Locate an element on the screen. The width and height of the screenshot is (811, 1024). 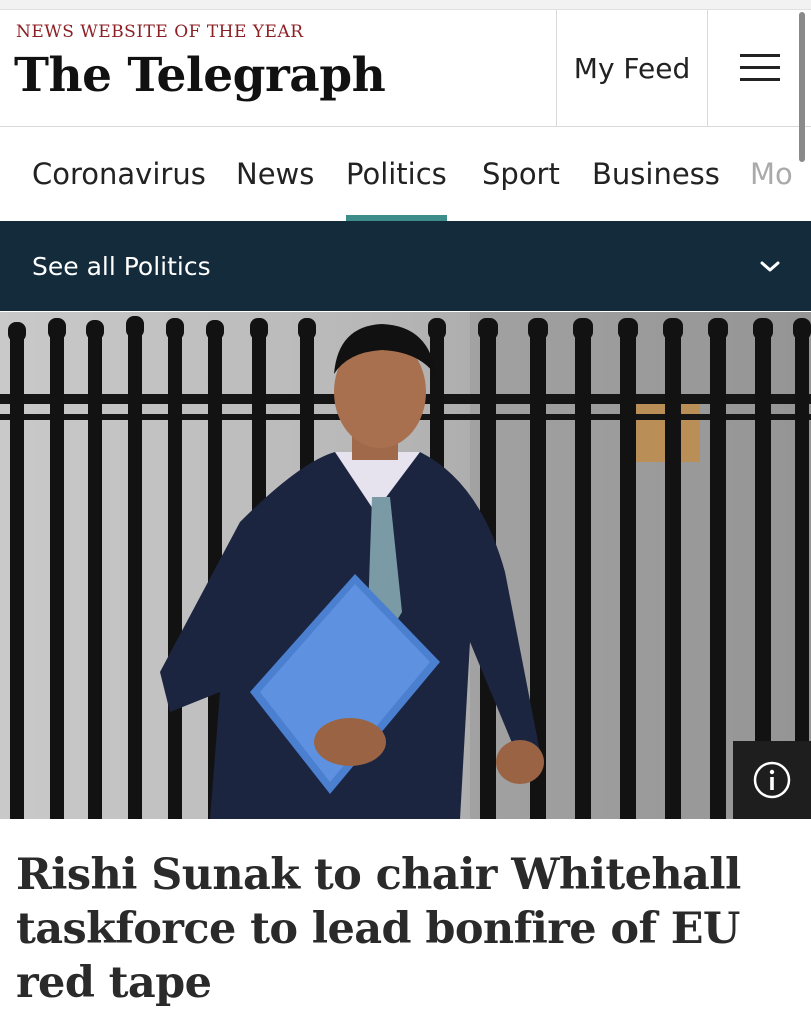
nav-item-more: Mo is located at coordinates (771, 174).